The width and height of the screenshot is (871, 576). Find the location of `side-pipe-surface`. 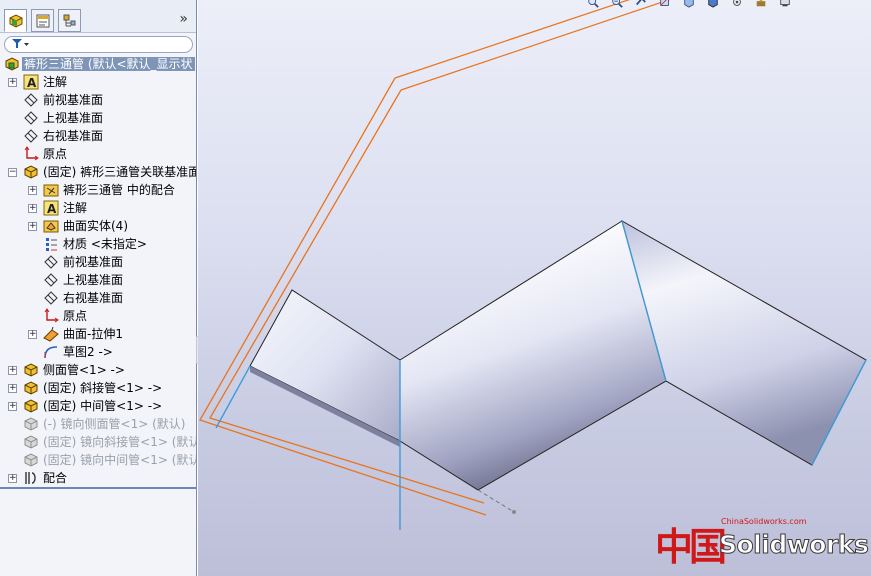

side-pipe-surface is located at coordinates (325, 365).